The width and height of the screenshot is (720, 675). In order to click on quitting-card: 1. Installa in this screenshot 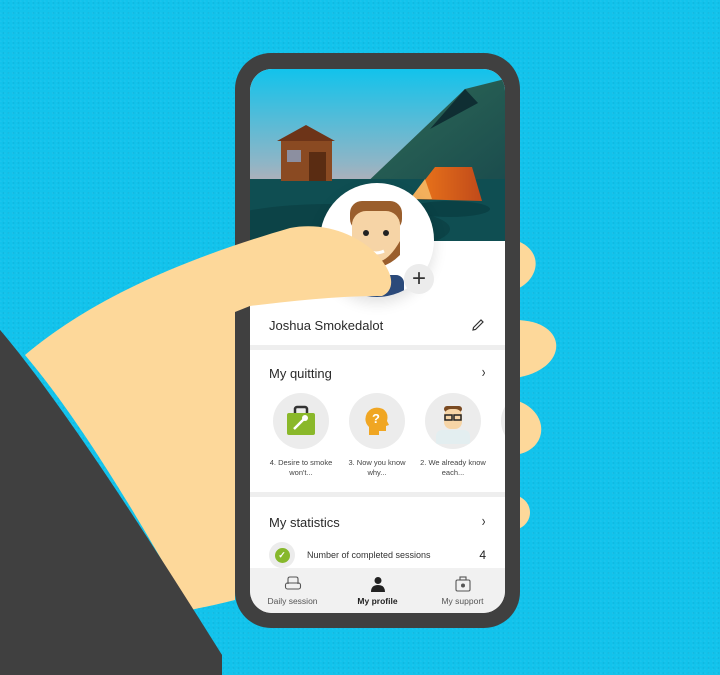, I will do `click(500, 438)`.